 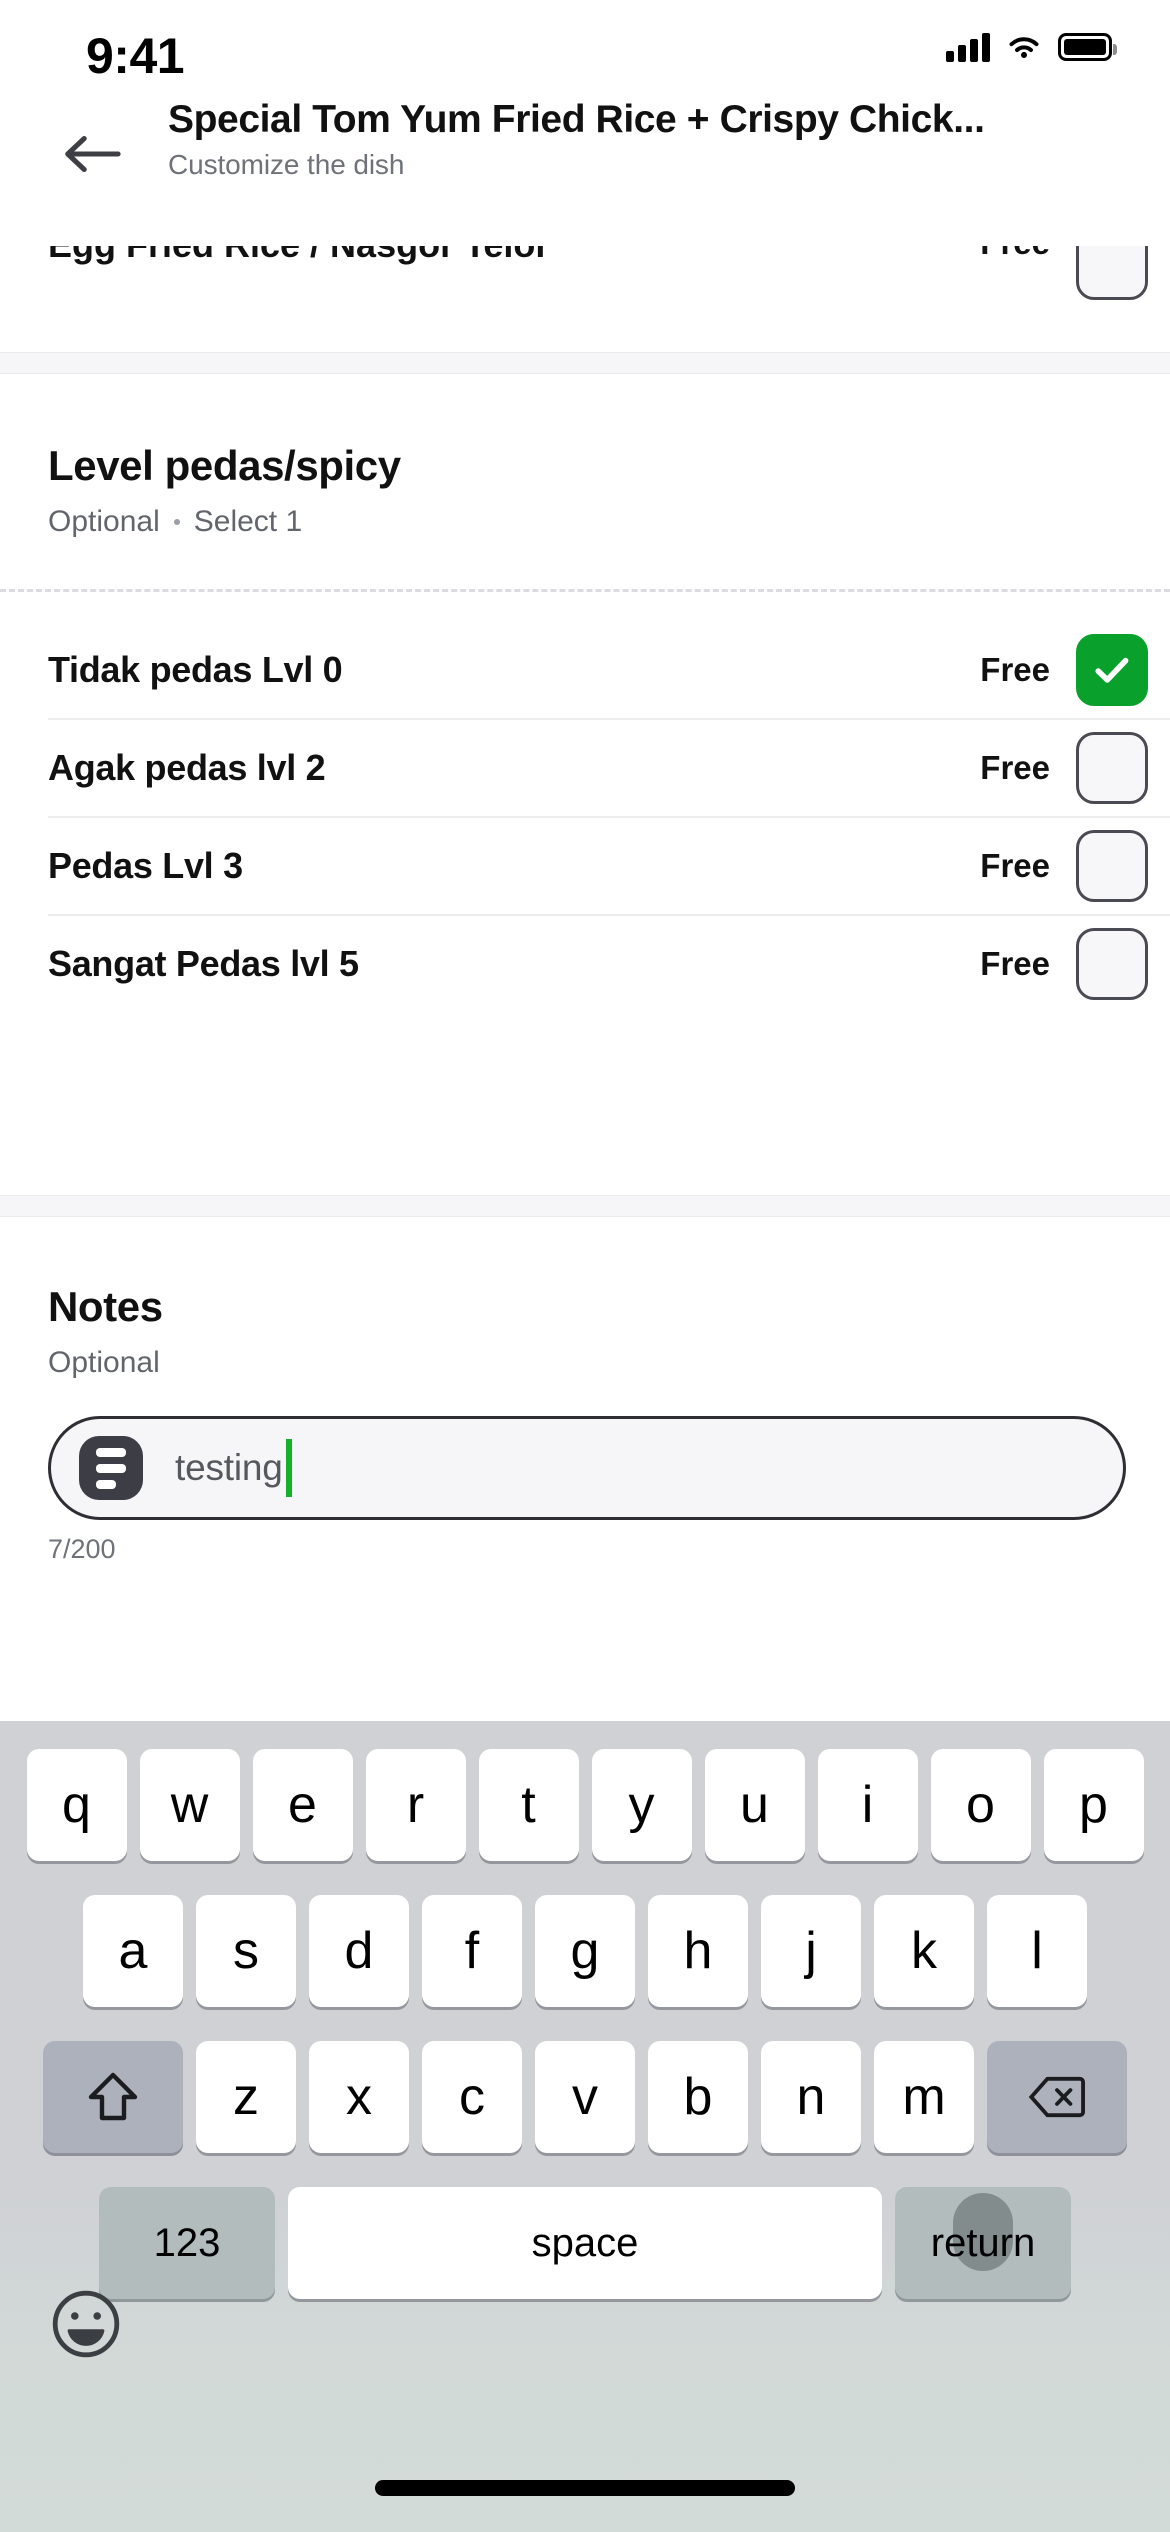 I want to click on key-i: i, so click(x=867, y=1805).